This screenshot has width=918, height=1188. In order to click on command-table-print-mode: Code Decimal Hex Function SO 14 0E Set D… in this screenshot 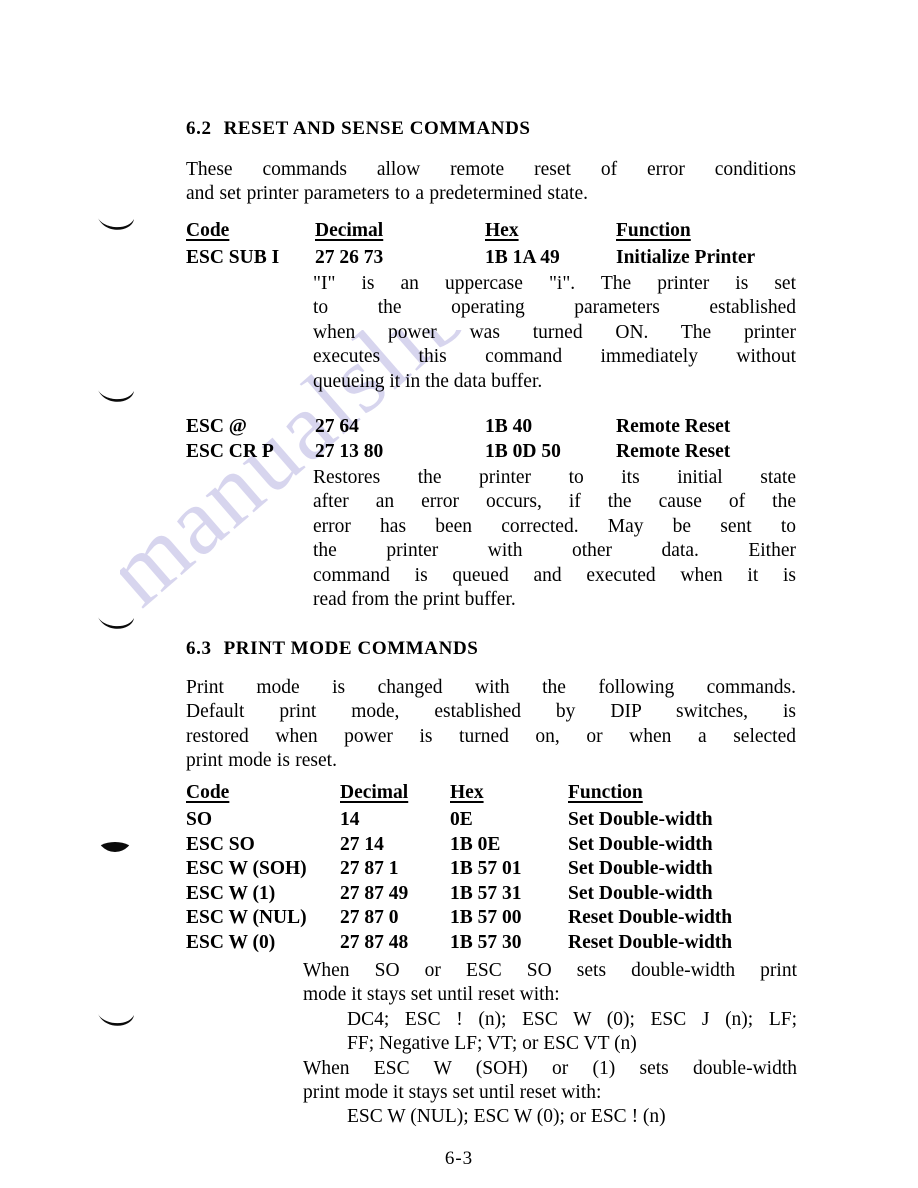, I will do `click(459, 869)`.